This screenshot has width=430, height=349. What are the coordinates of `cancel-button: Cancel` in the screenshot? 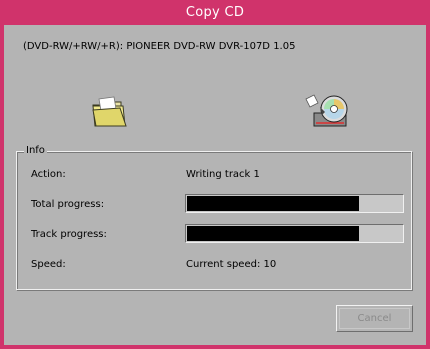 It's located at (374, 318).